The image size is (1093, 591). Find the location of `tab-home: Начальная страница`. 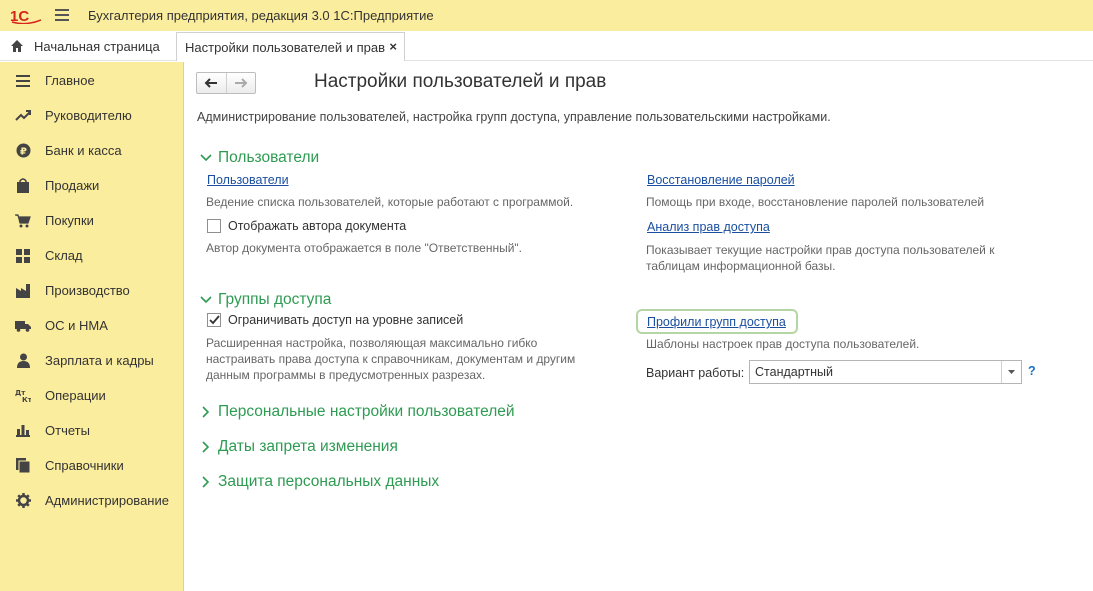

tab-home: Начальная страница is located at coordinates (86, 46).